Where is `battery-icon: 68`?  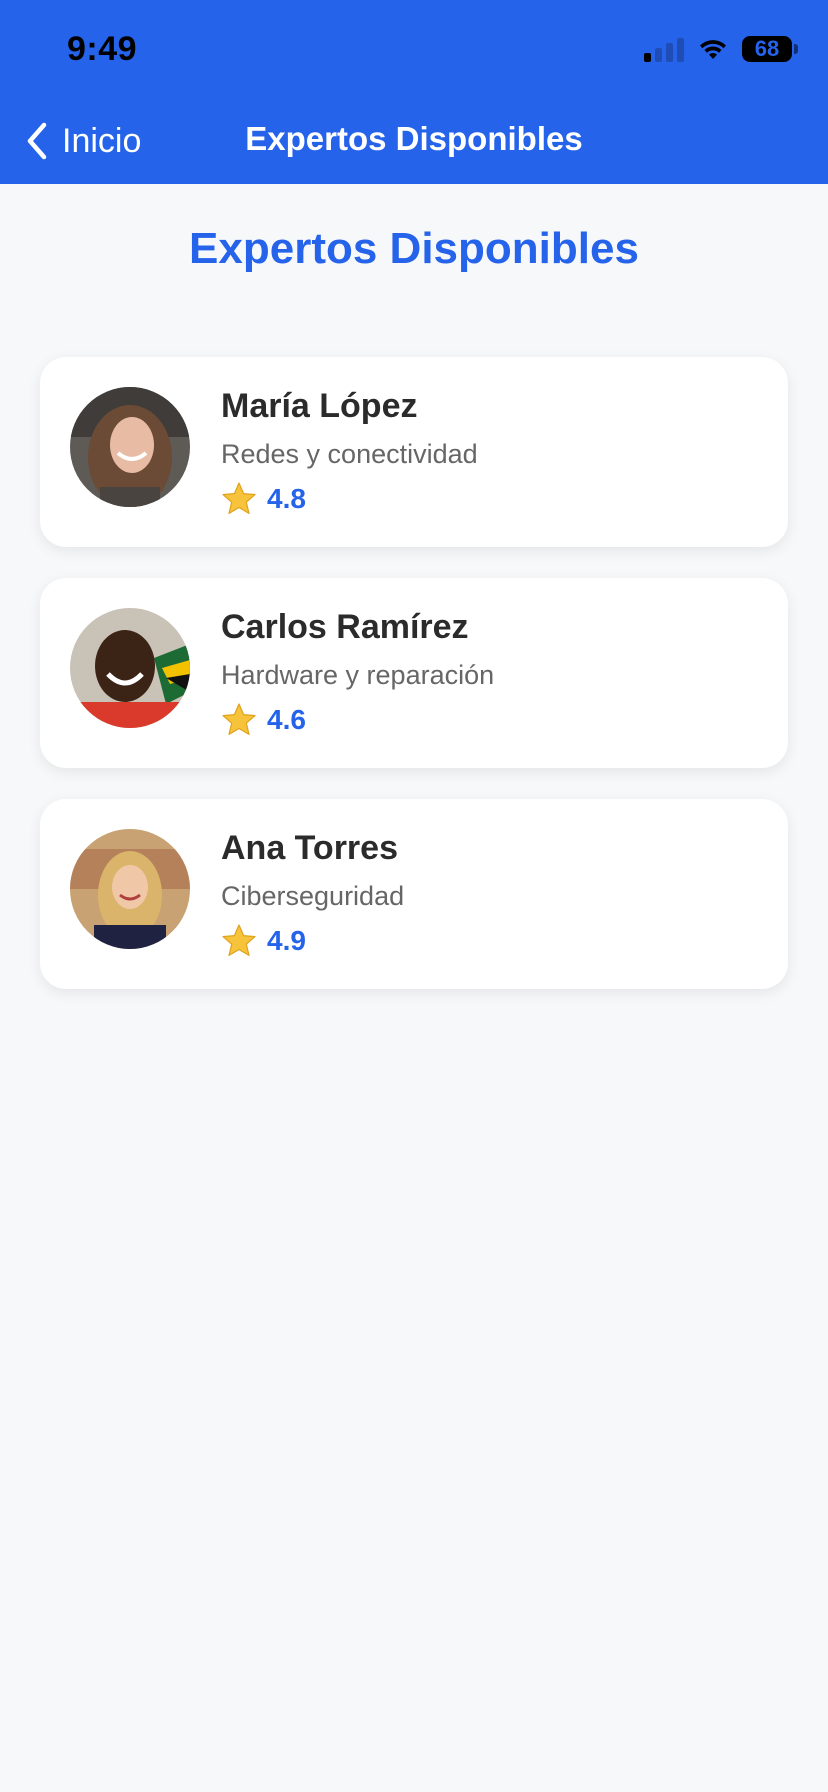 battery-icon: 68 is located at coordinates (770, 49).